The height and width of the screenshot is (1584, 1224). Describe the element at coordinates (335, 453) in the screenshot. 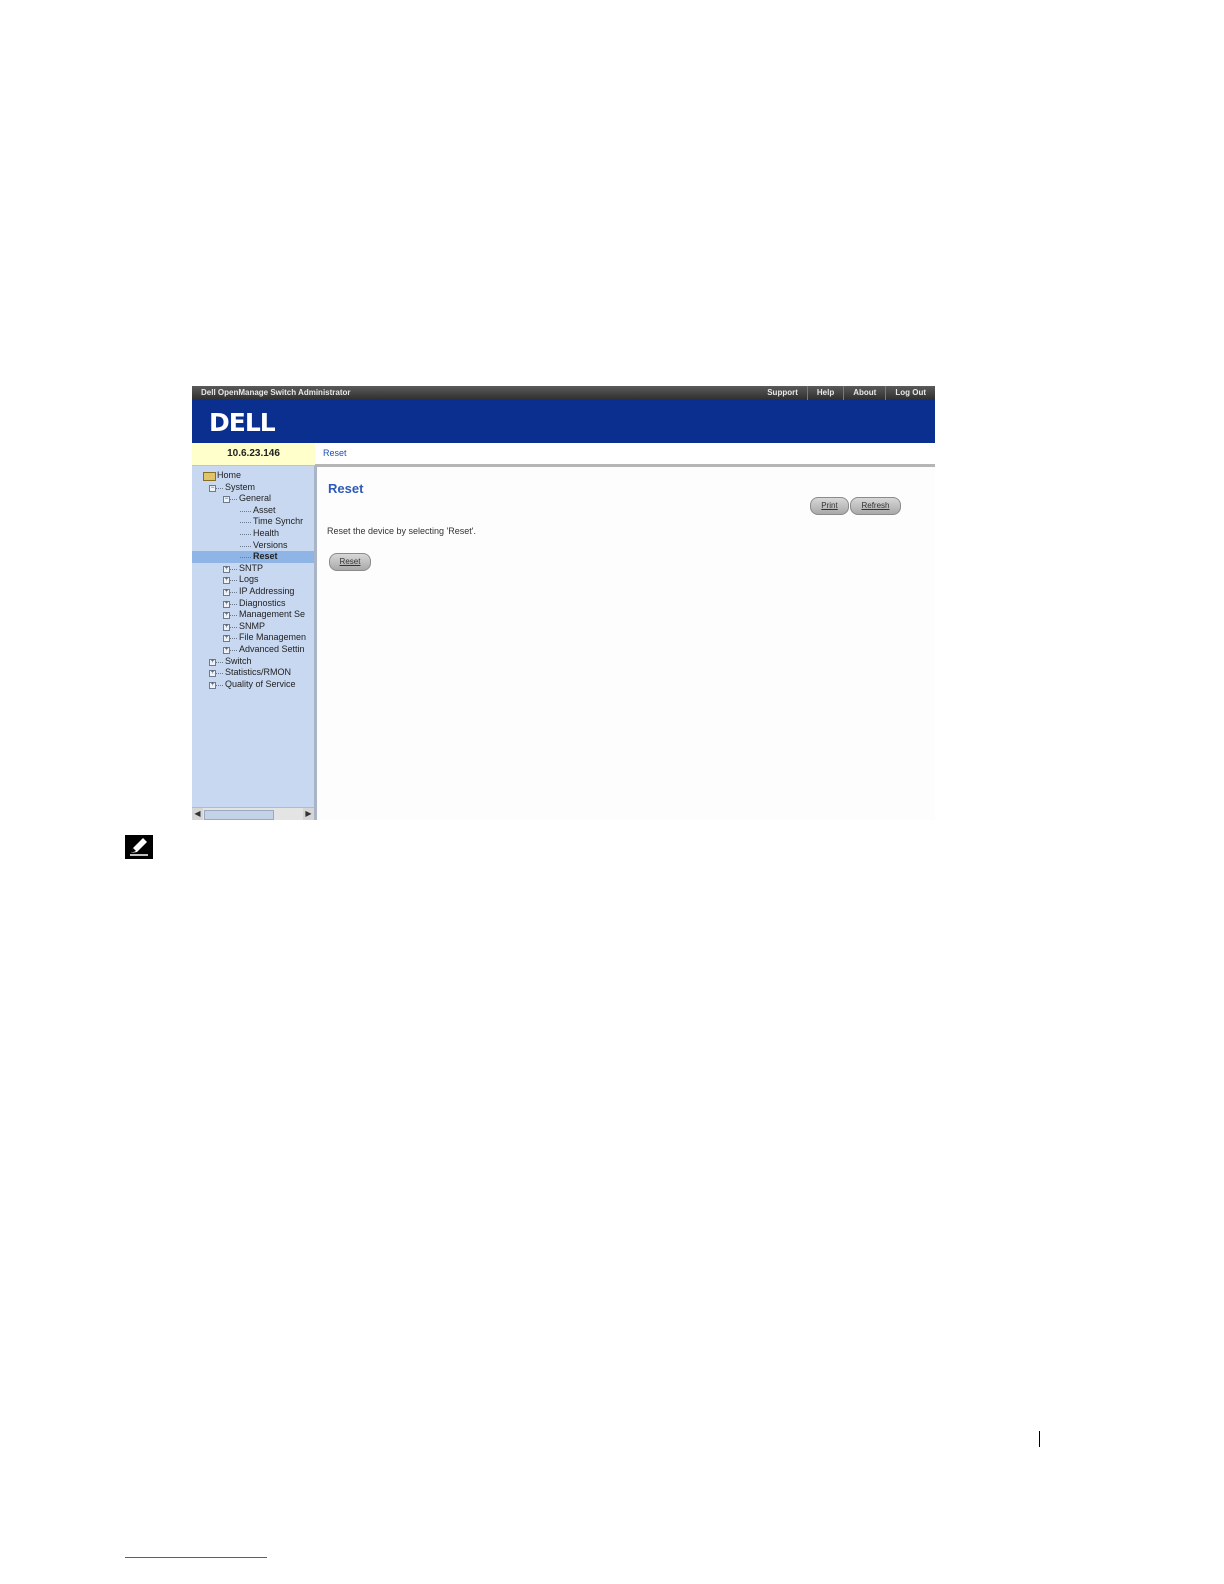

I see `breadcrumb-reset-link: Reset` at that location.